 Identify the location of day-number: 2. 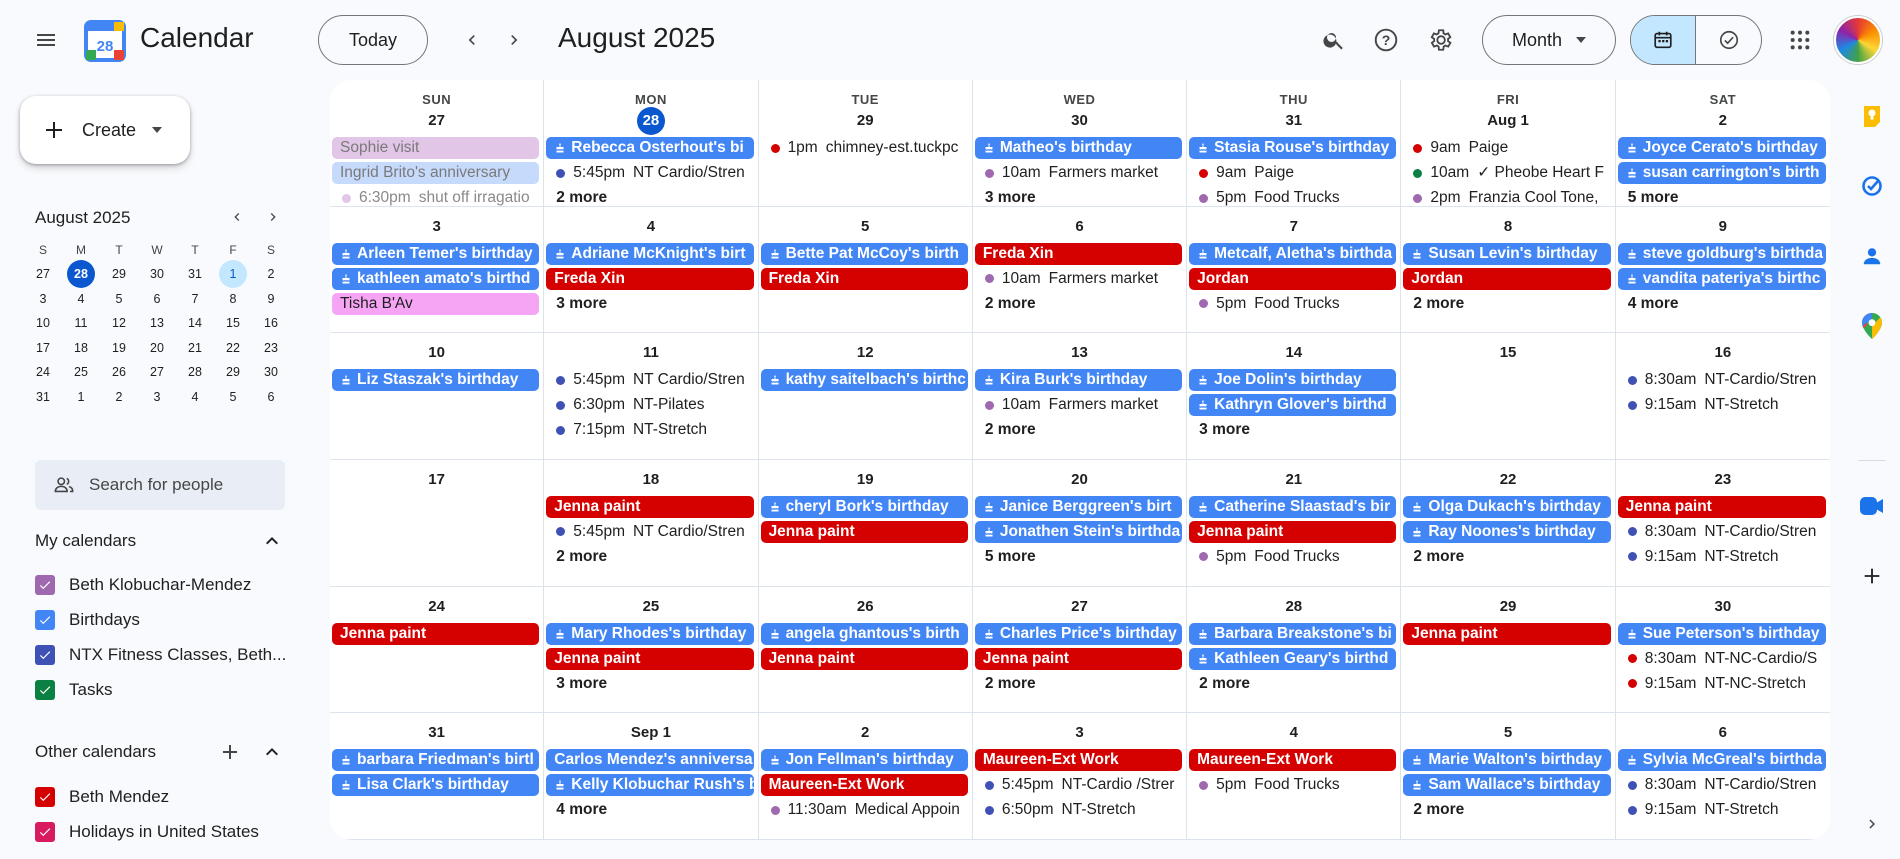
(1723, 121).